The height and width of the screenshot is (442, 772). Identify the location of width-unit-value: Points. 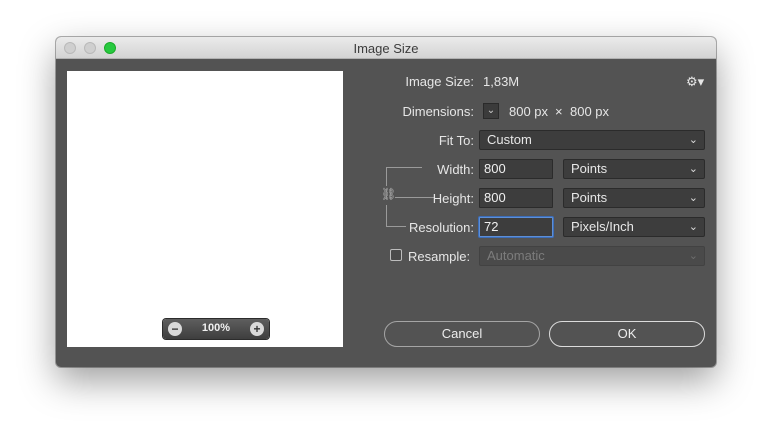
(589, 168).